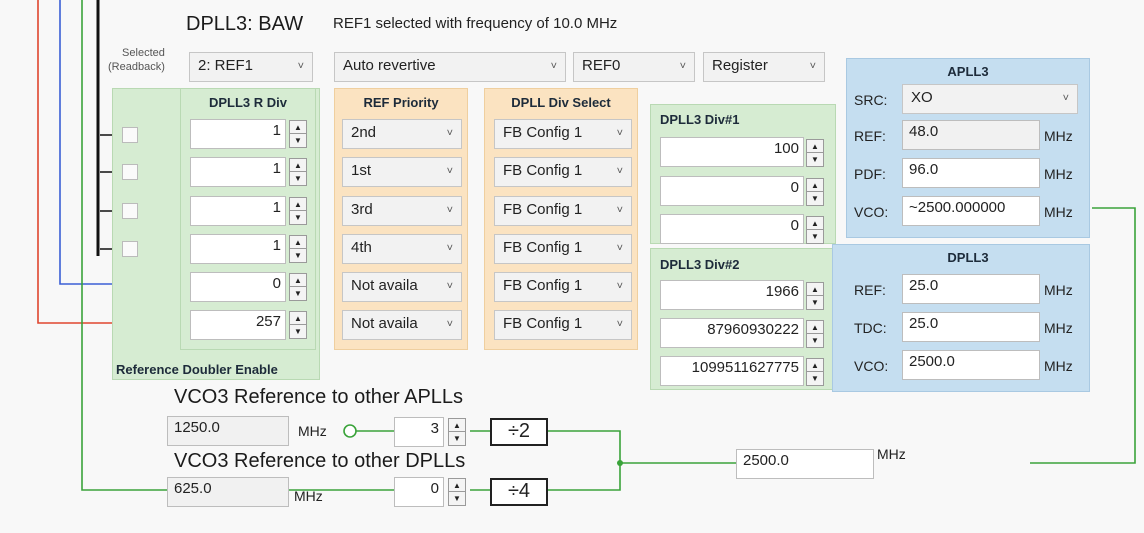  What do you see at coordinates (402, 211) in the screenshot?
I see `ref-priority-select: 3rd ˅` at bounding box center [402, 211].